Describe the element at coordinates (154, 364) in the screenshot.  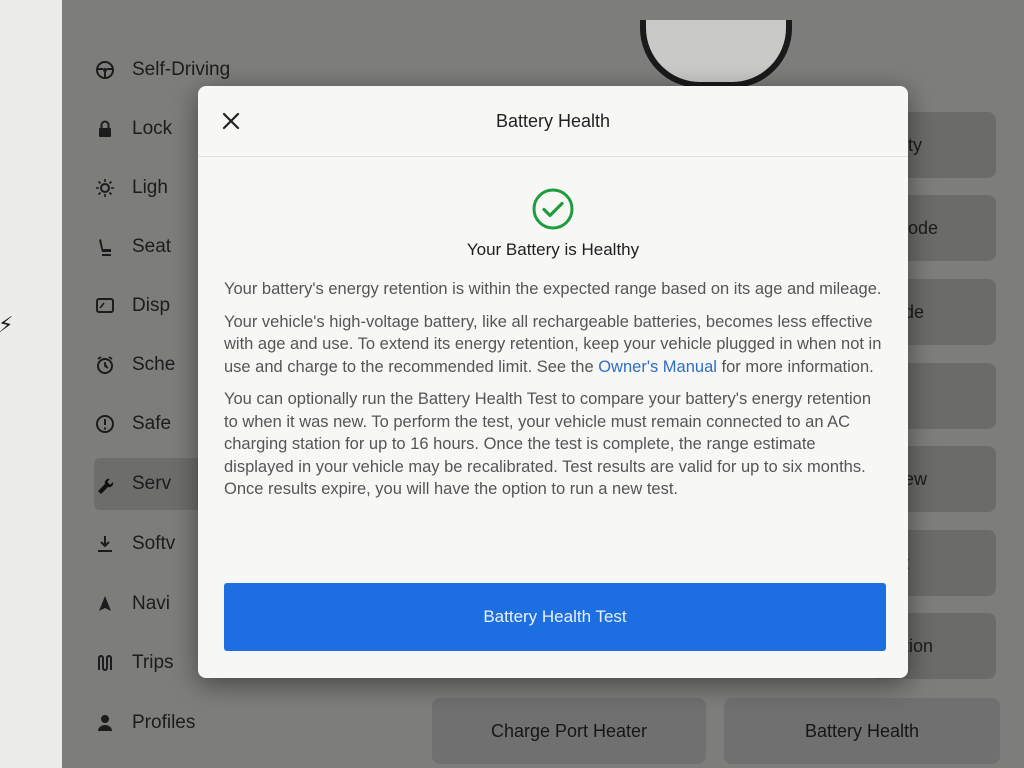
I see `sidebar-item-label: Sche` at that location.